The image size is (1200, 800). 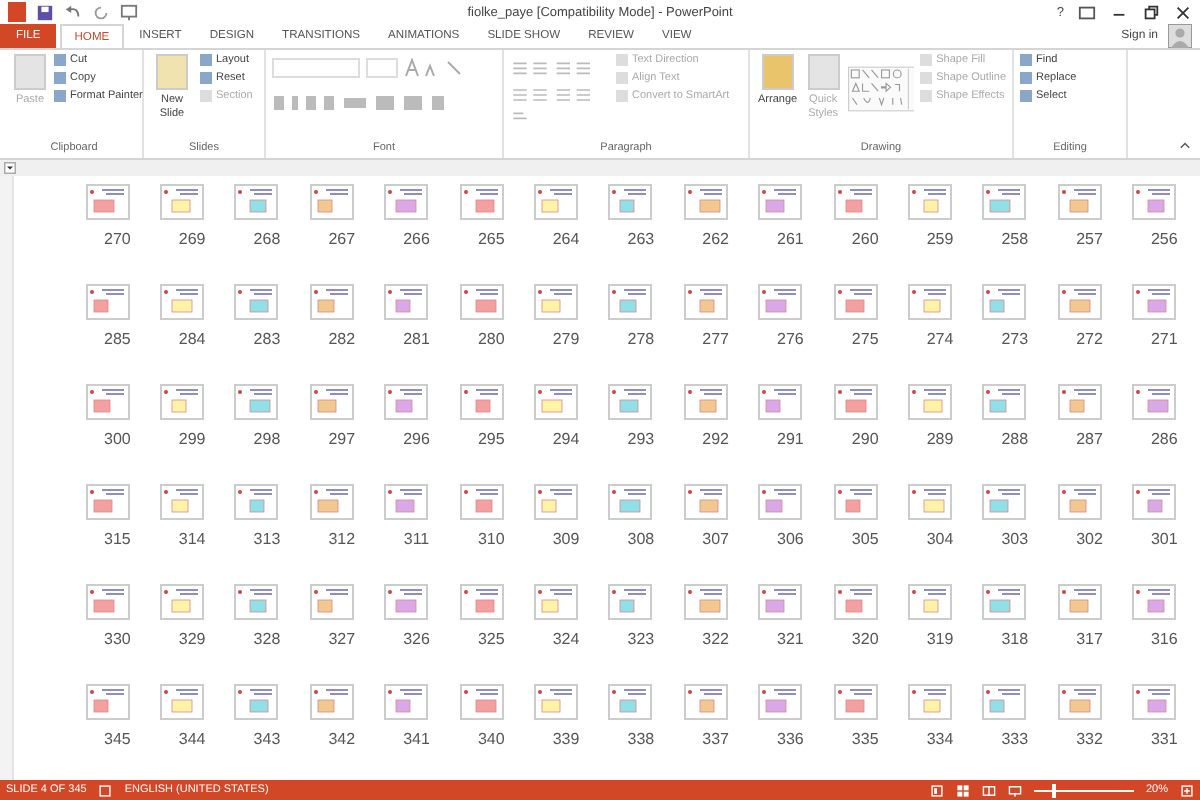 What do you see at coordinates (101, 12) in the screenshot?
I see `redo-icon` at bounding box center [101, 12].